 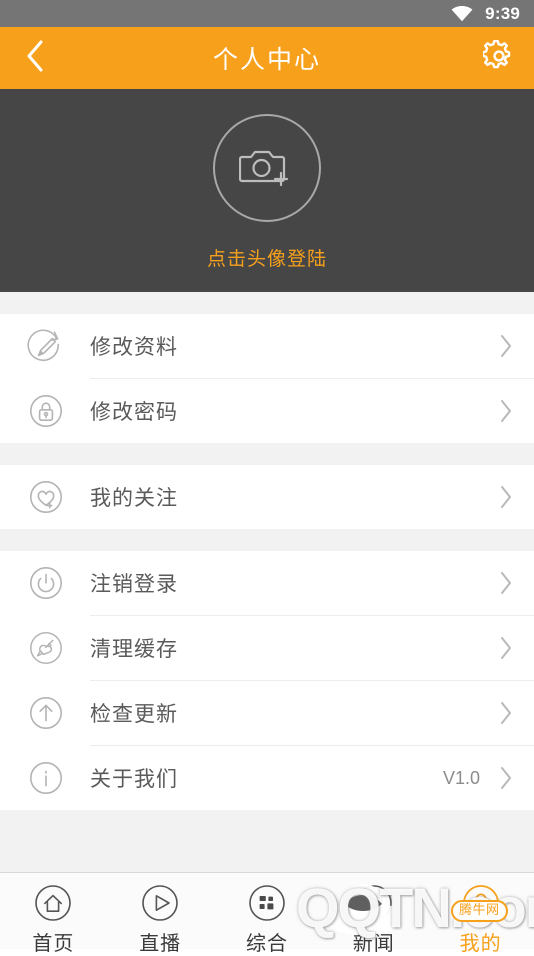 I want to click on menu-row-label: 清理缓存, so click(x=134, y=649).